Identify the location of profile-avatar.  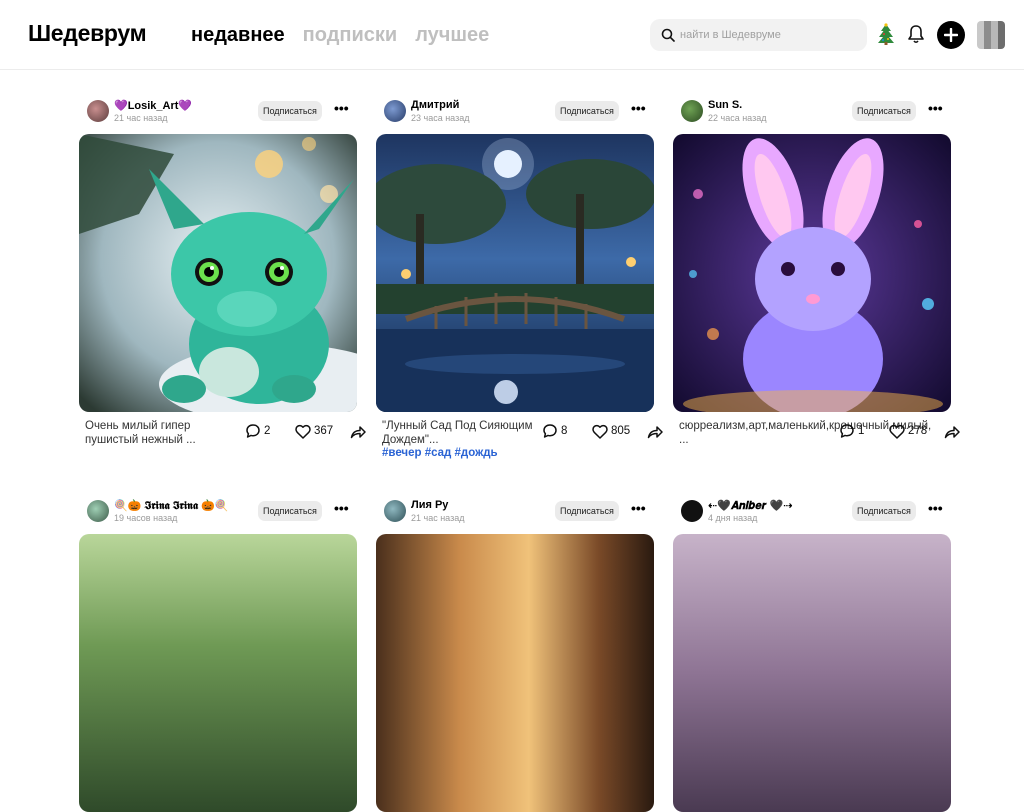
(991, 35).